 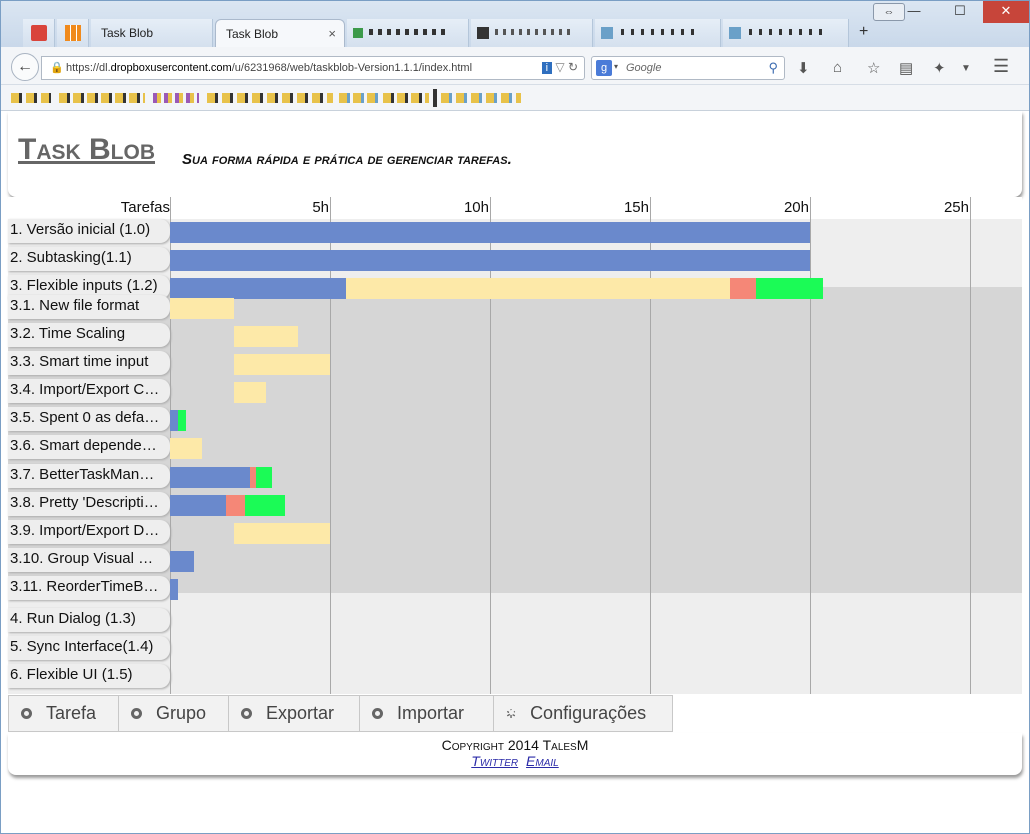 What do you see at coordinates (803, 68) in the screenshot?
I see `download-icon: ⬇` at bounding box center [803, 68].